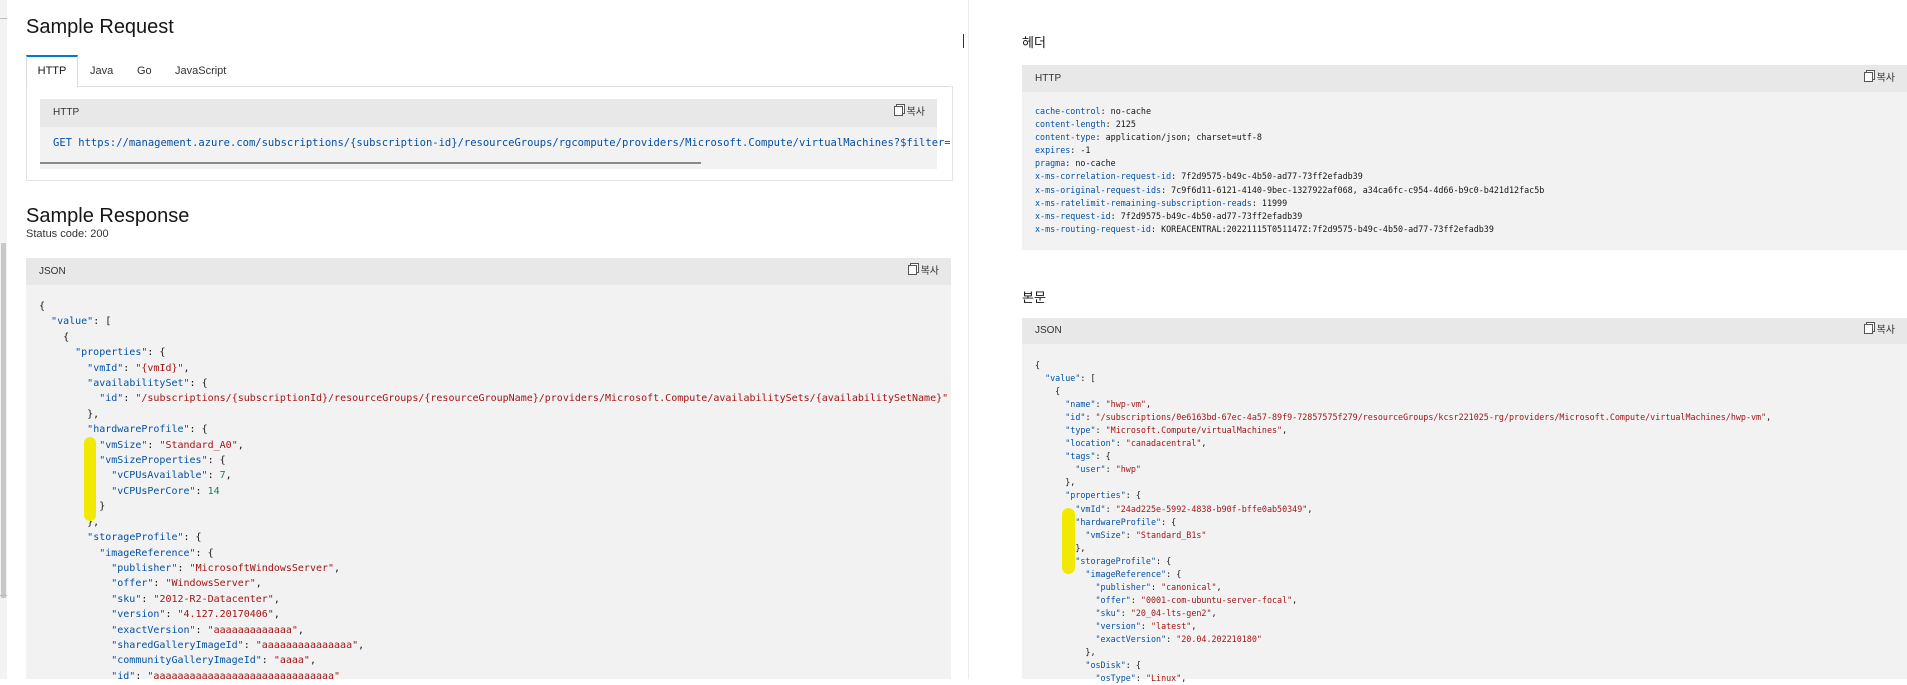 The height and width of the screenshot is (685, 1907). I want to click on code-line: "vmSize": "Standard_B1s", so click(1146, 534).